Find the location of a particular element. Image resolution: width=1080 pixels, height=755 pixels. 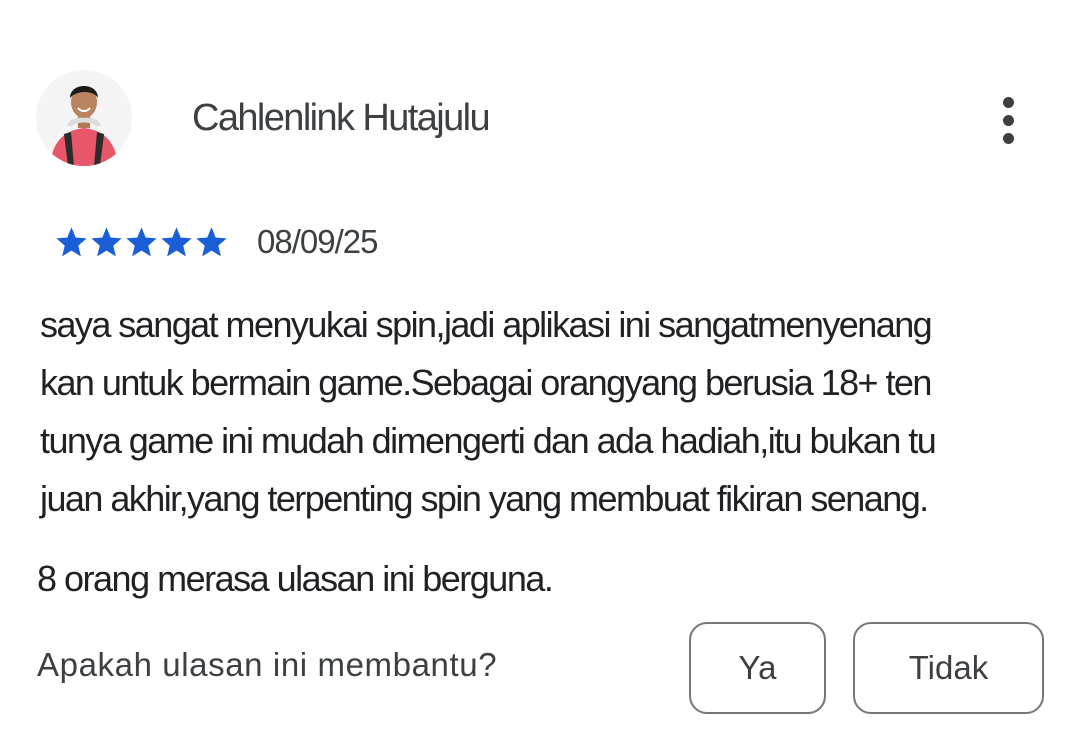

more-options-button is located at coordinates (1008, 120).